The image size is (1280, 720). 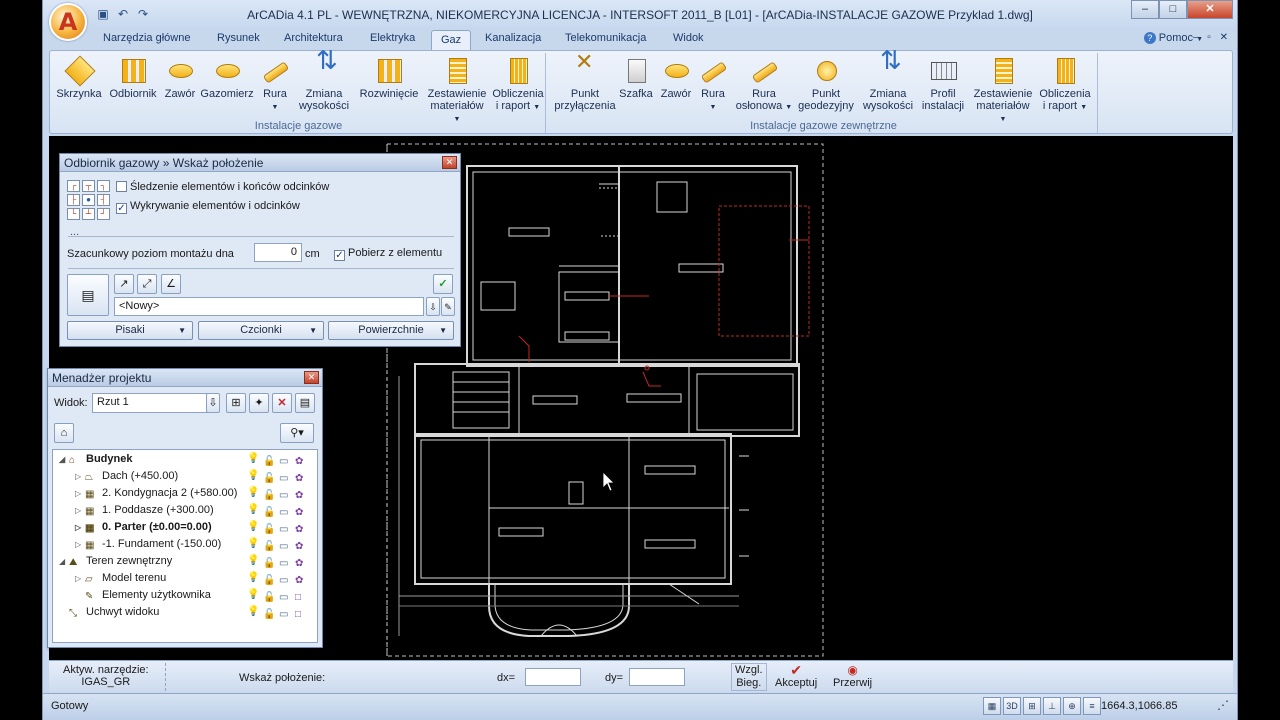 What do you see at coordinates (553, 677) in the screenshot?
I see `dx-input` at bounding box center [553, 677].